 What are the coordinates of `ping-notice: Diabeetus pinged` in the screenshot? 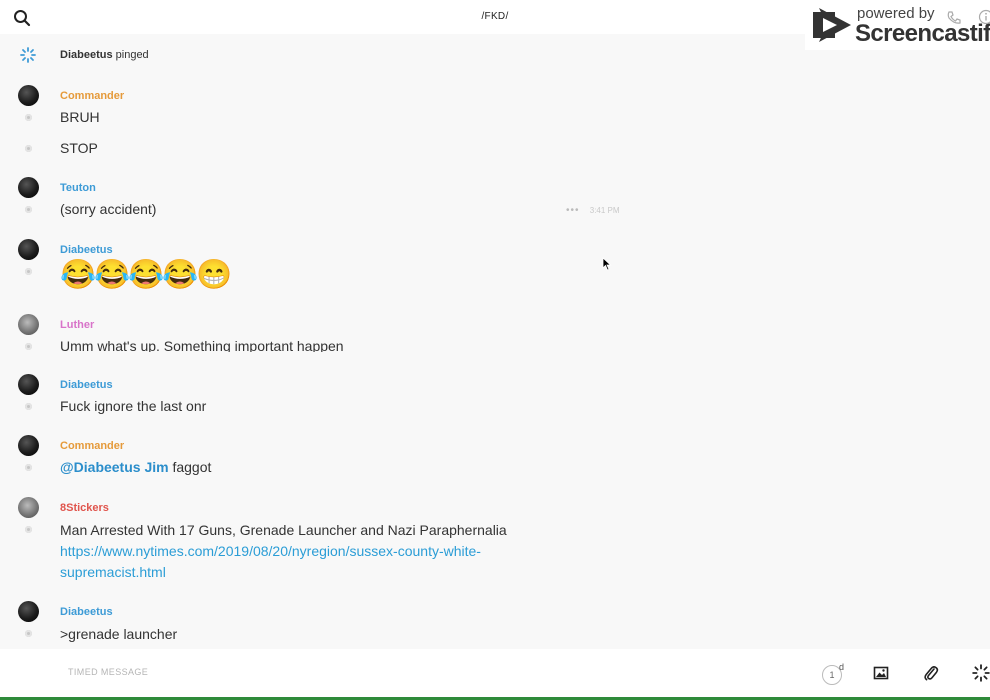 It's located at (104, 55).